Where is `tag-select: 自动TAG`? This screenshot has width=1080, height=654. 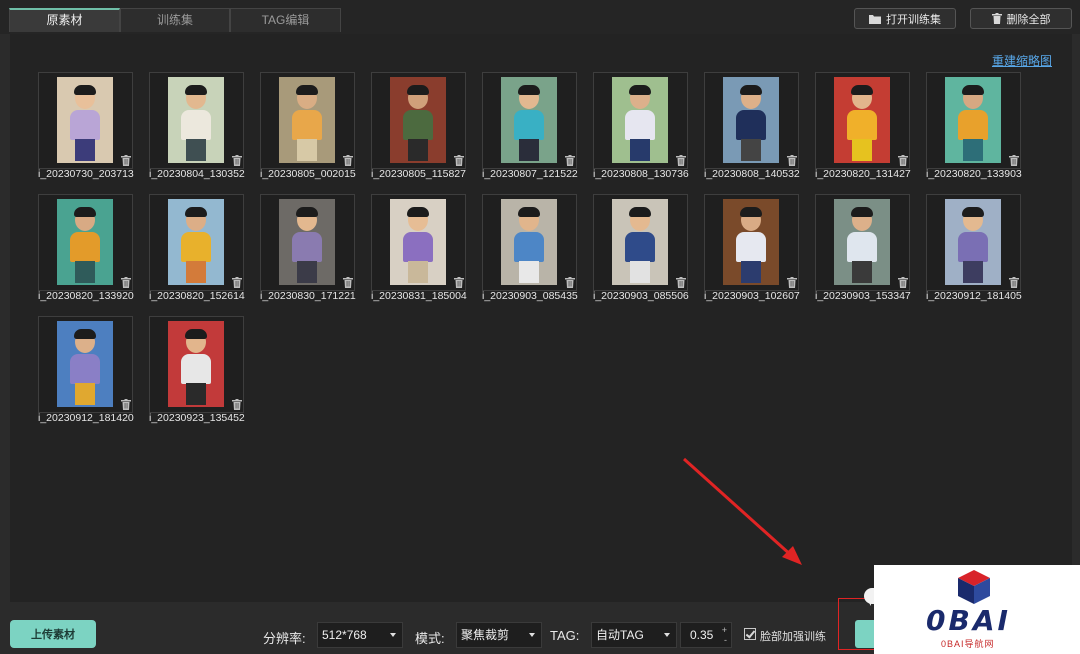
tag-select: 自动TAG is located at coordinates (634, 635).